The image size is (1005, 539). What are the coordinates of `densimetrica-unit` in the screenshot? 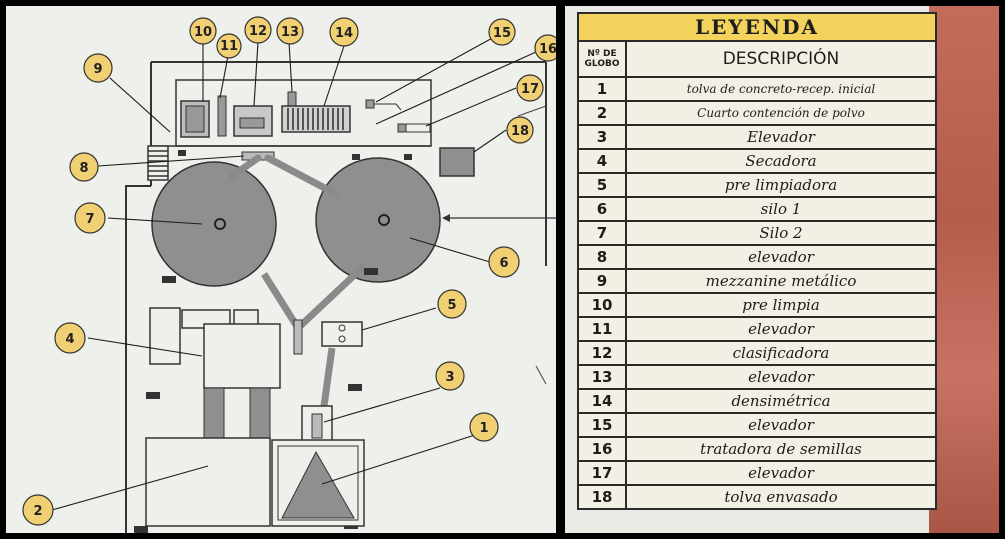 It's located at (316, 119).